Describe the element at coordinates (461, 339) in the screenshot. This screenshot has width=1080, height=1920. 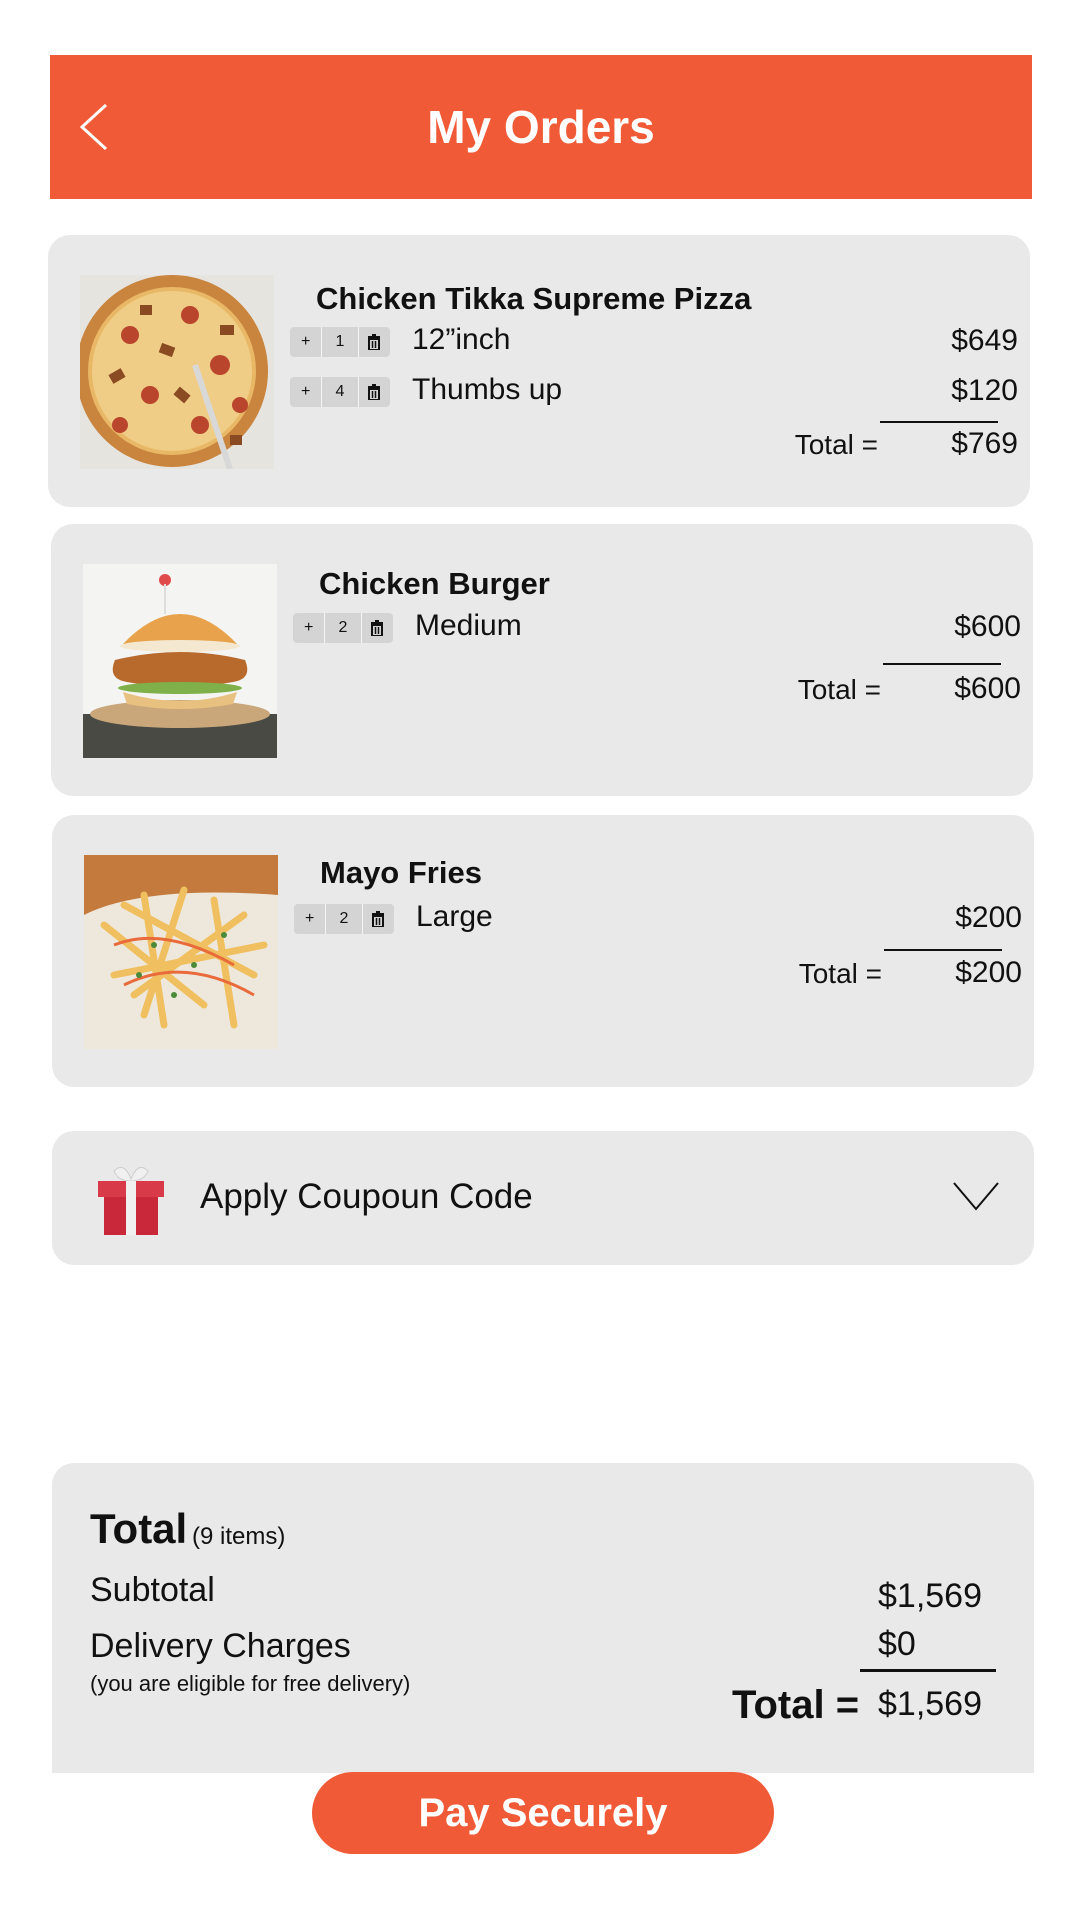
I see `option-label: 12”inch` at that location.